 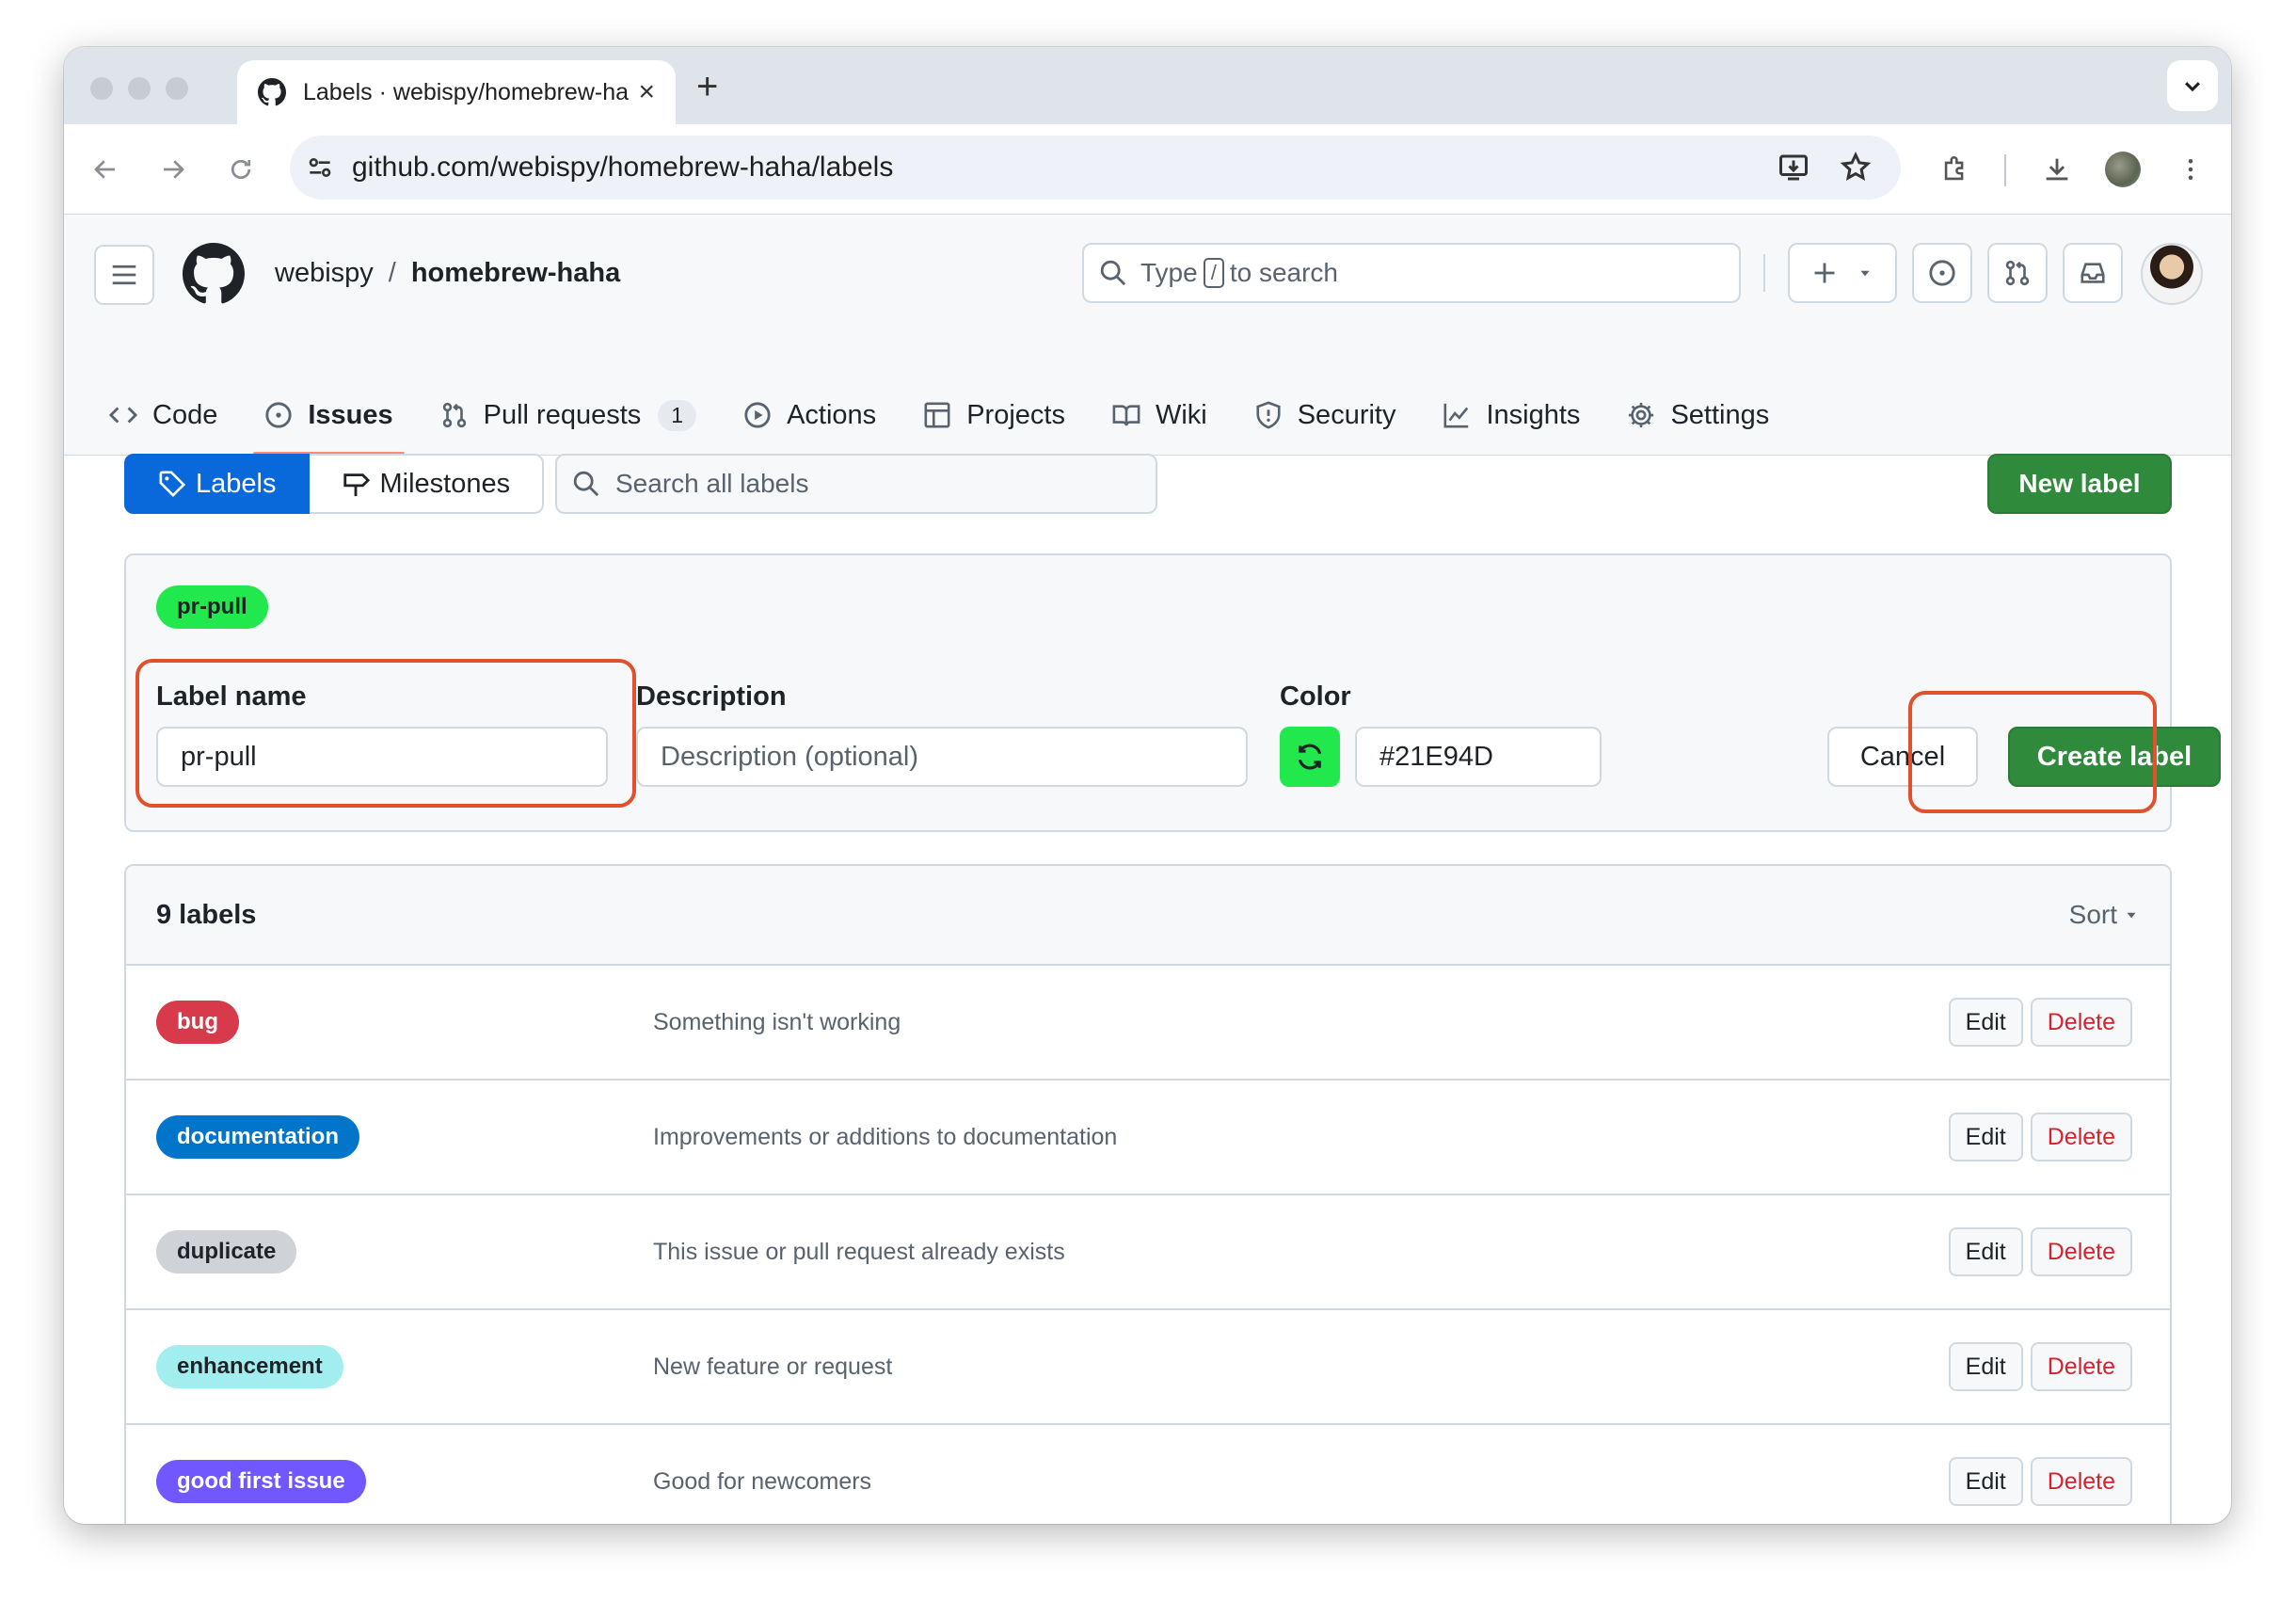 What do you see at coordinates (707, 87) in the screenshot?
I see `new-tab-button: +` at bounding box center [707, 87].